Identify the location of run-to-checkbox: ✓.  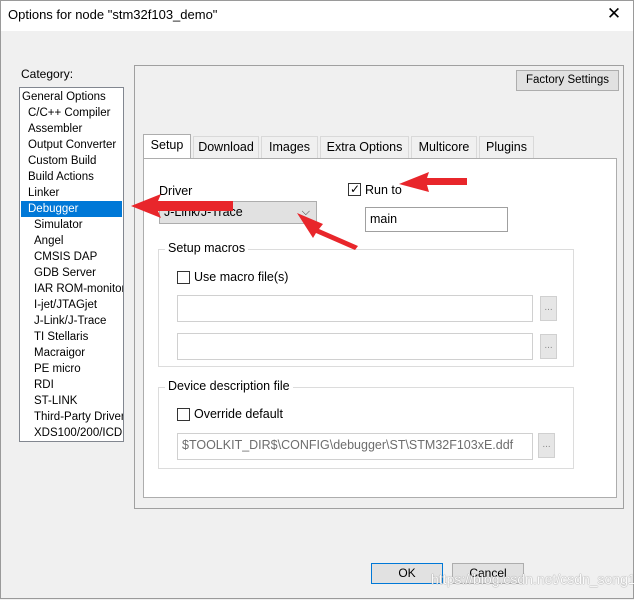
(354, 189).